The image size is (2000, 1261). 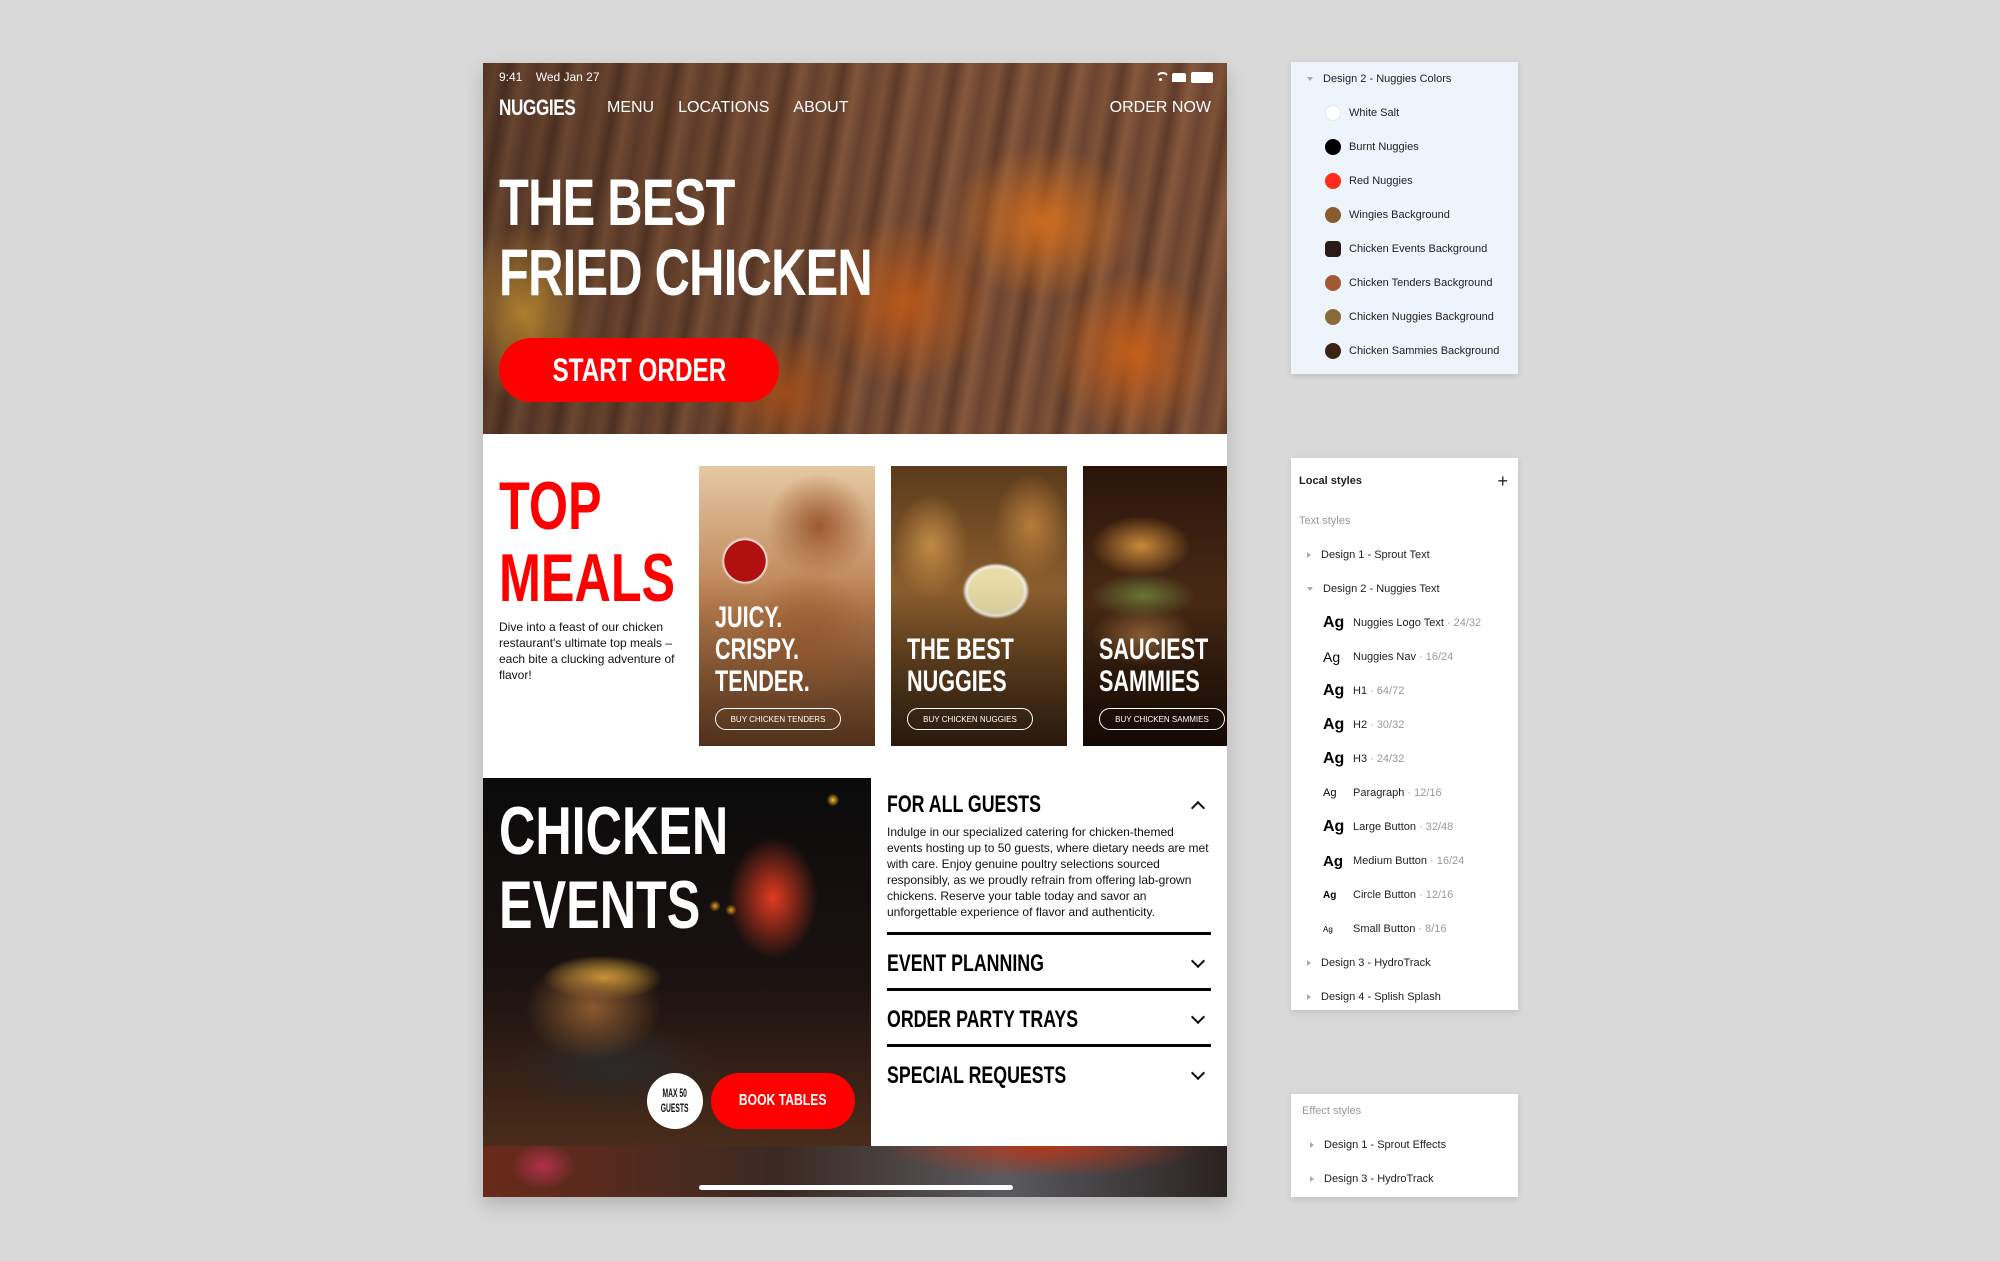 What do you see at coordinates (1155, 606) in the screenshot?
I see `meal-card-sammies: SAUCIEST SAMMIES BUY CHICKEN SAMMIES` at bounding box center [1155, 606].